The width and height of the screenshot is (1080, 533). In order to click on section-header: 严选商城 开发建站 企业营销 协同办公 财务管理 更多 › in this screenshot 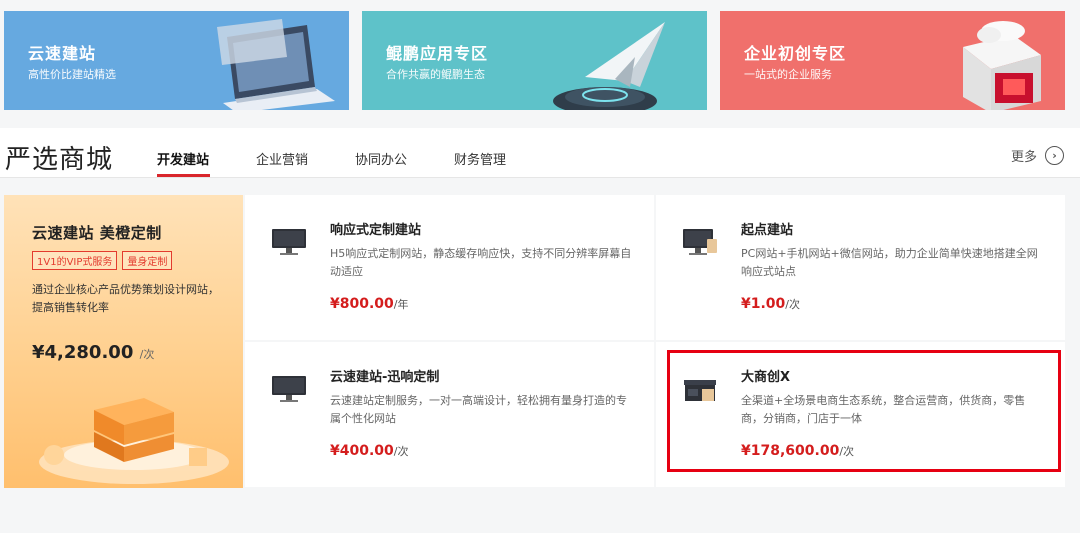, I will do `click(540, 153)`.